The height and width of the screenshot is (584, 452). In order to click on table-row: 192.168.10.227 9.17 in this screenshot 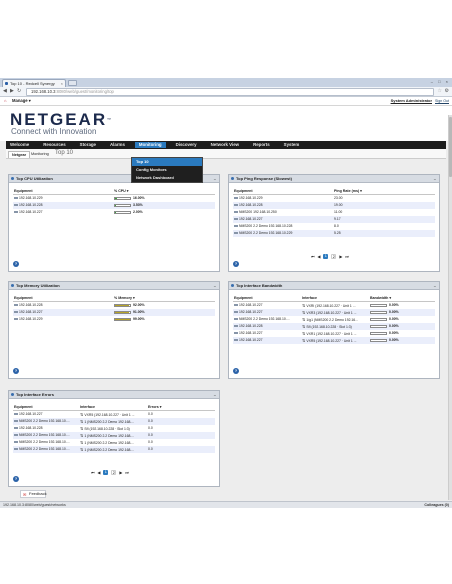, I will do `click(334, 219)`.